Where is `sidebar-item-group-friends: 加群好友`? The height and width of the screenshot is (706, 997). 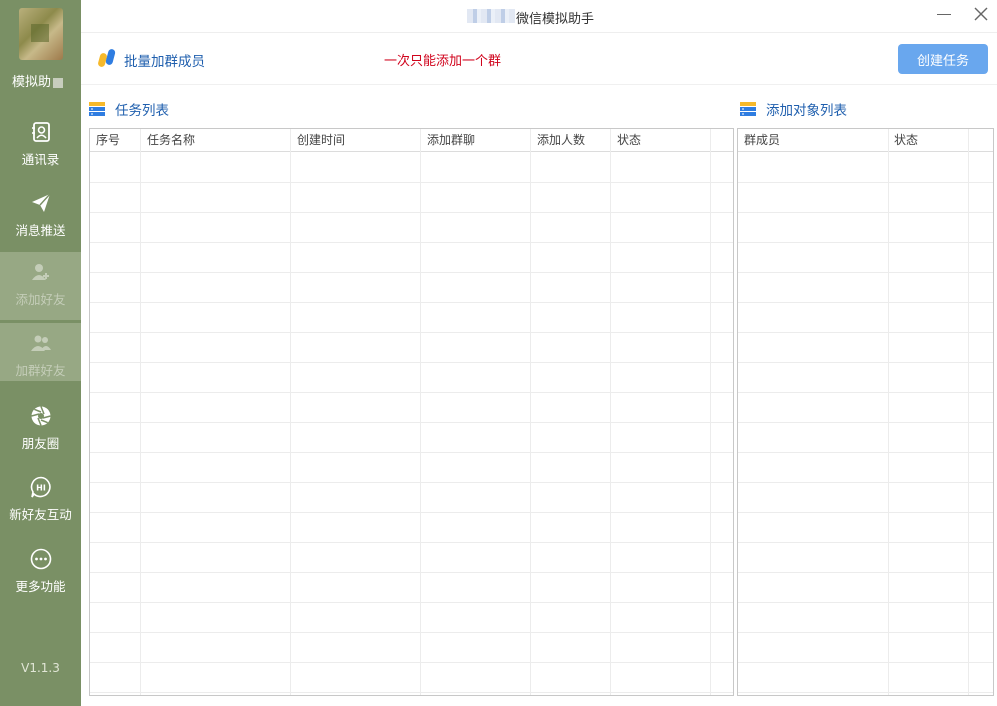 sidebar-item-group-friends: 加群好友 is located at coordinates (40, 352).